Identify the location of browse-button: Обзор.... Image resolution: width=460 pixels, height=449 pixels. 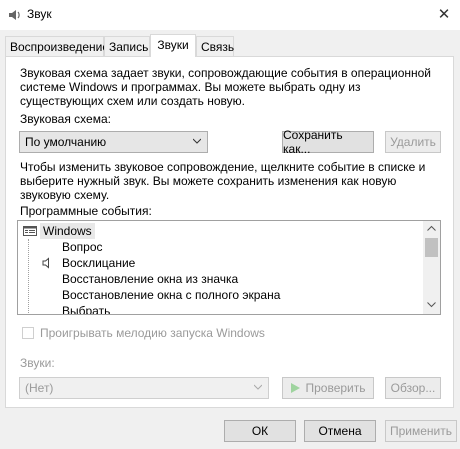
(413, 388).